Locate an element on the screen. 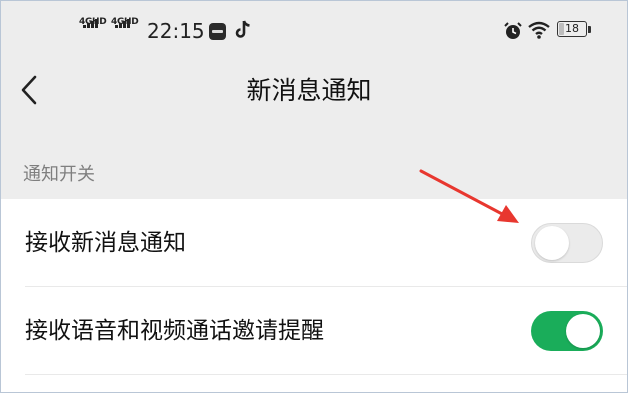 This screenshot has height=393, width=628. section-title: 通知开关 is located at coordinates (59, 174).